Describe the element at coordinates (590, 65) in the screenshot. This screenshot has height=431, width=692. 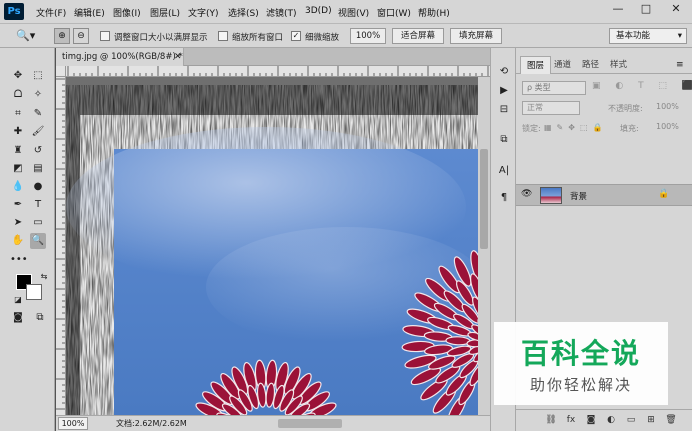
I see `tab-paths: 路径` at that location.